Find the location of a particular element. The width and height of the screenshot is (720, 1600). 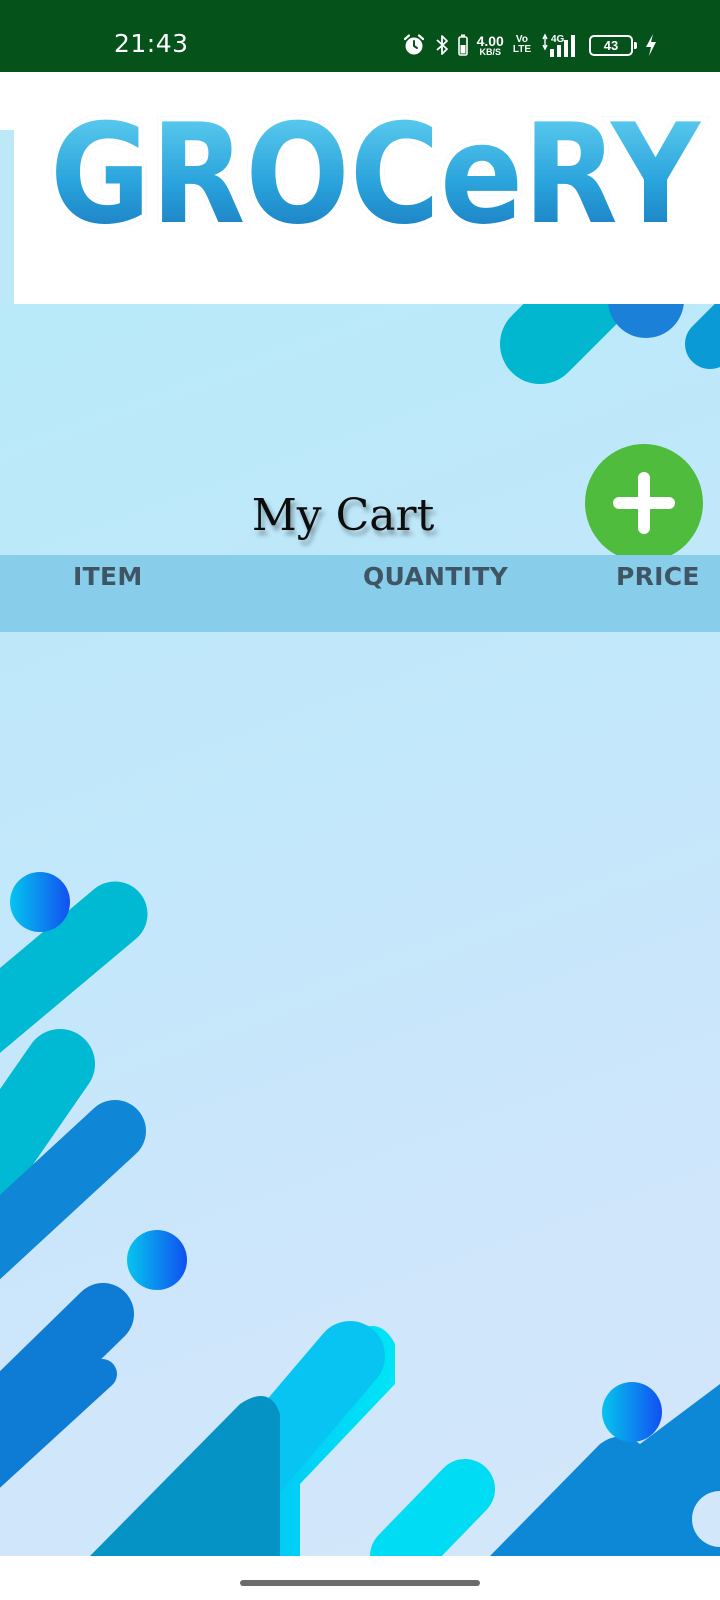

cart-table-header: ITEM QUANTITY PRICE is located at coordinates (360, 593).